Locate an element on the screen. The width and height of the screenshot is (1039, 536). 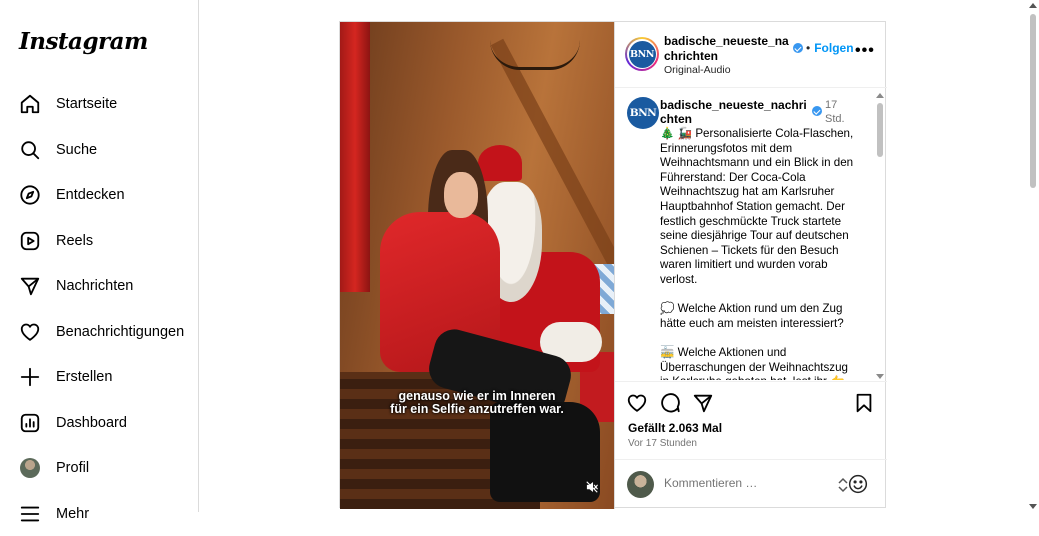
audio-link: Original-Audio is located at coordinates (697, 70).